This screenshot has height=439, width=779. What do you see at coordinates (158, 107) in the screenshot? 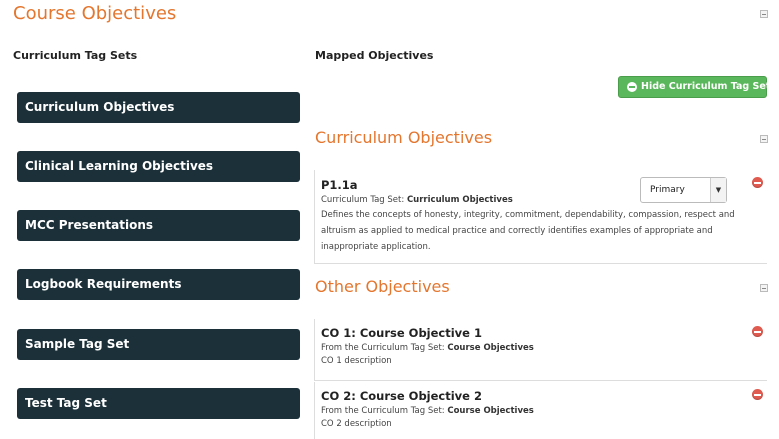
I see `tag-set-curriculum-objectives: Curriculum Objectives` at bounding box center [158, 107].